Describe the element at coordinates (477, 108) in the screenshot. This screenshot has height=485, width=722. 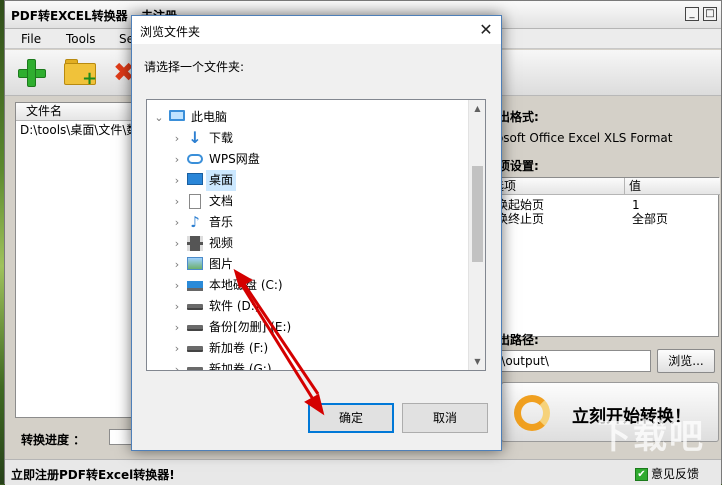
I see `scroll-up-icon: ▲` at that location.